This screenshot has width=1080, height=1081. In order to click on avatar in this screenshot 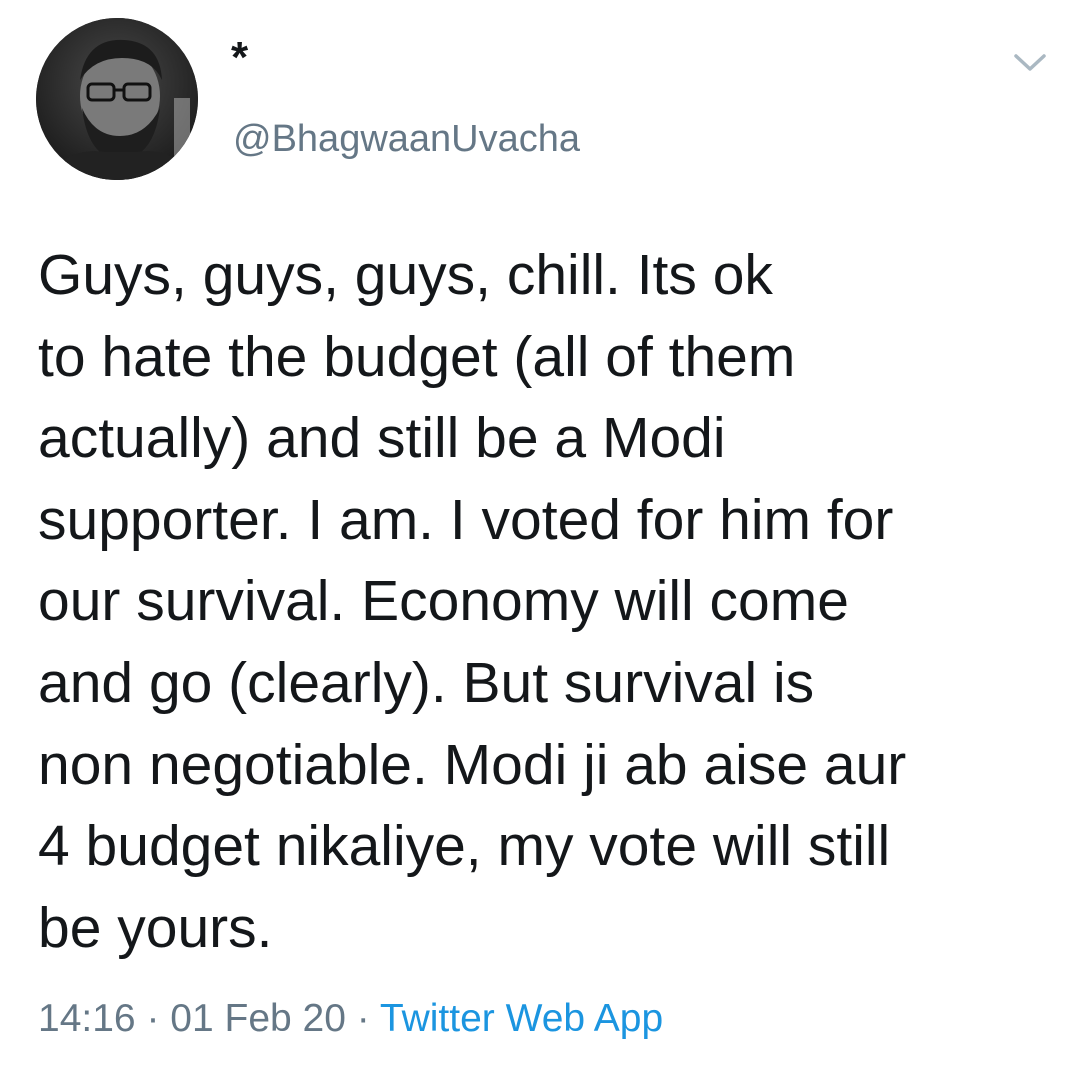, I will do `click(117, 99)`.